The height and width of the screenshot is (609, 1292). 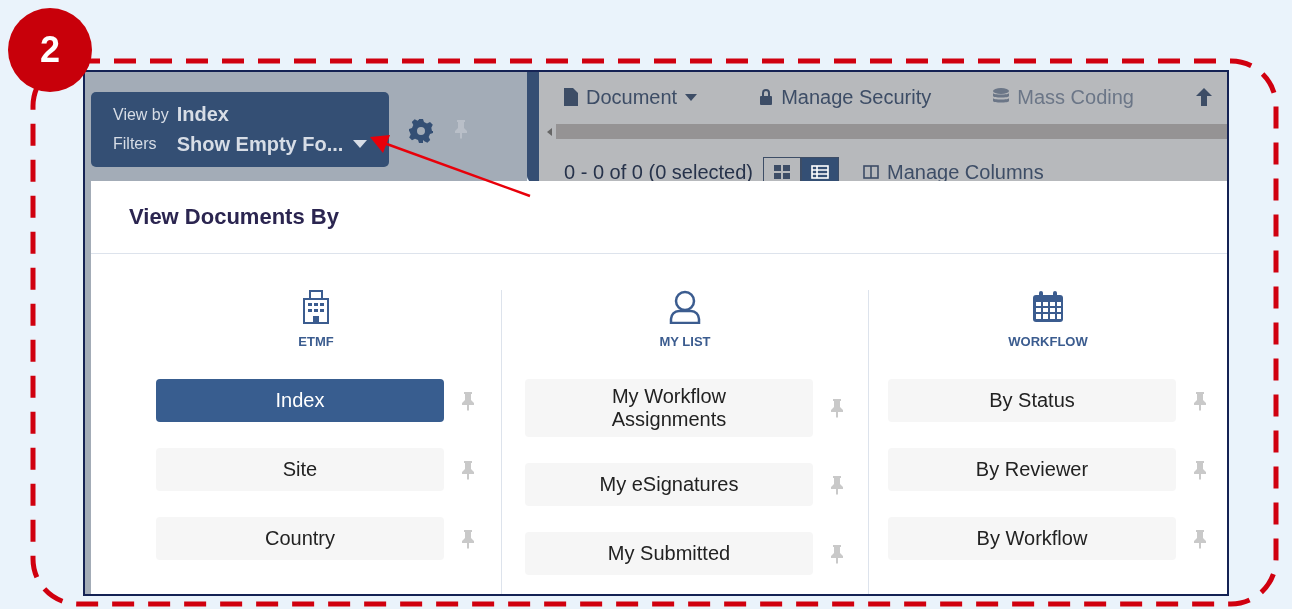 I want to click on splitter-bar, so click(x=533, y=127).